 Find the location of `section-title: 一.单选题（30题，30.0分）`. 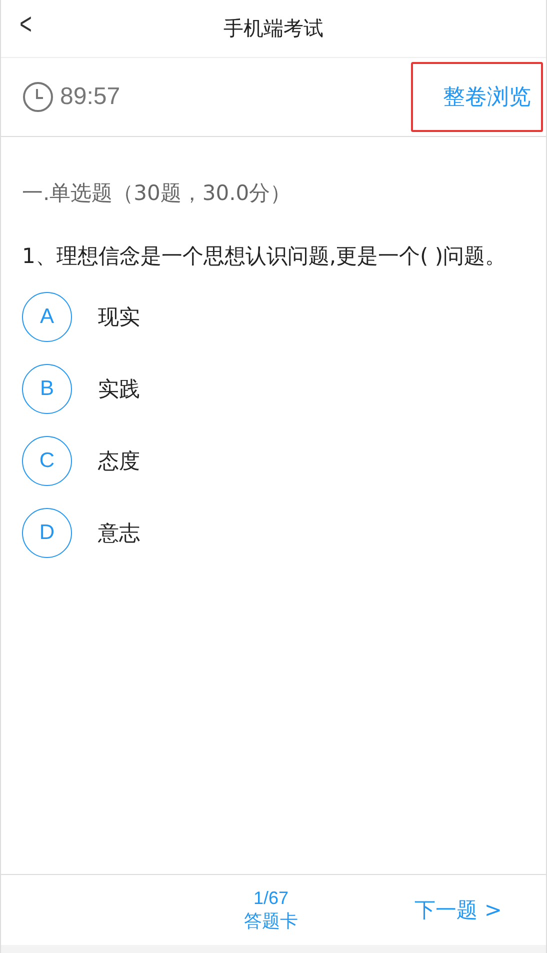

section-title: 一.单选题（30题，30.0分） is located at coordinates (157, 193).